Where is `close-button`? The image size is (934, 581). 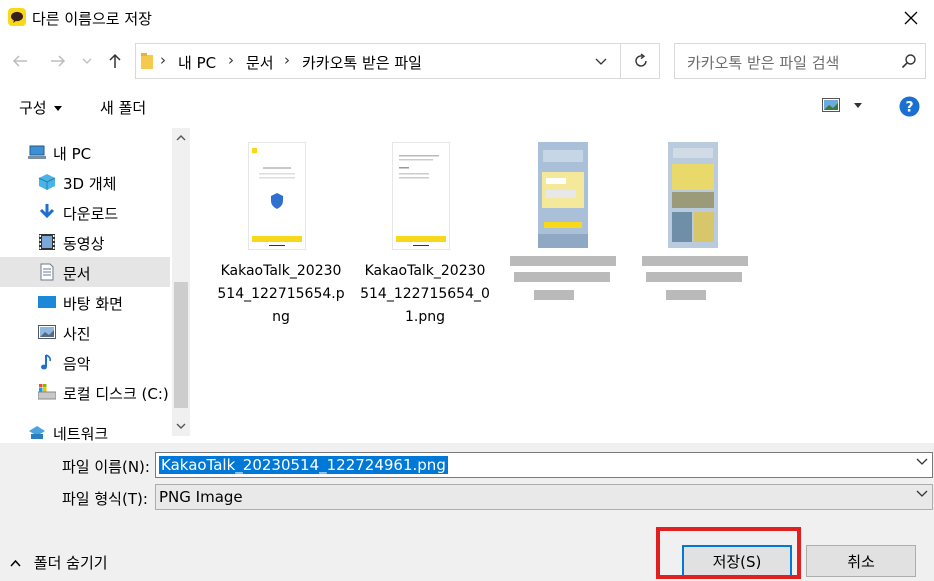 close-button is located at coordinates (911, 18).